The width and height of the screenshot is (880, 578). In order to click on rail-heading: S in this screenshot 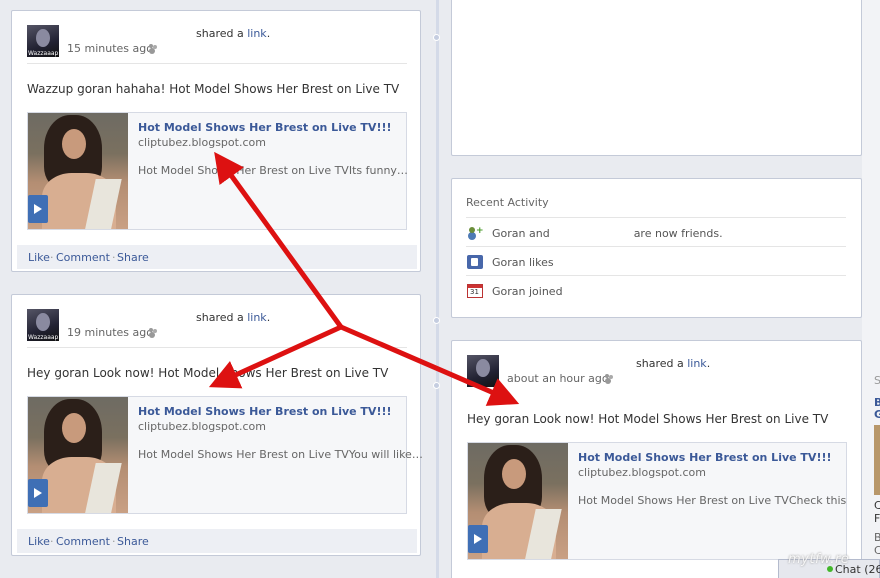, I will do `click(877, 380)`.